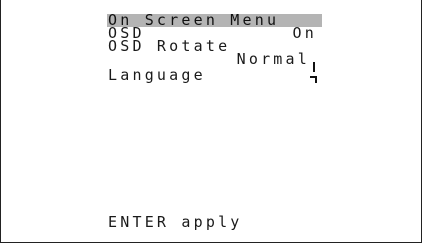 The image size is (424, 244). I want to click on enter-apply-hint: ENTER apply, so click(175, 222).